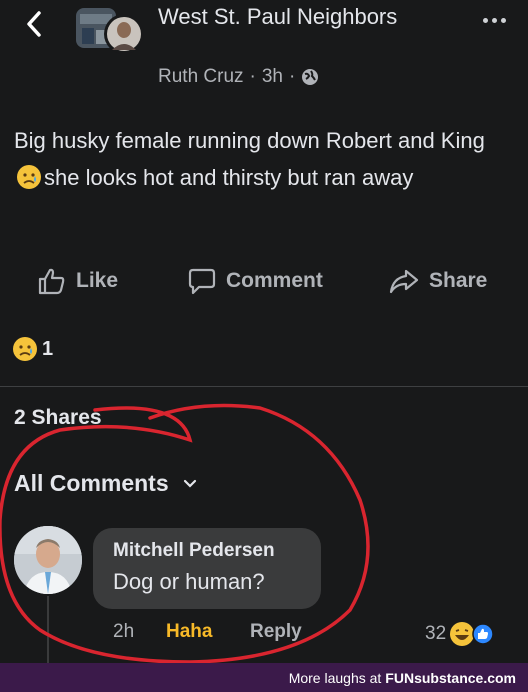 The width and height of the screenshot is (528, 692). I want to click on shares-count: 2 Shares, so click(58, 418).